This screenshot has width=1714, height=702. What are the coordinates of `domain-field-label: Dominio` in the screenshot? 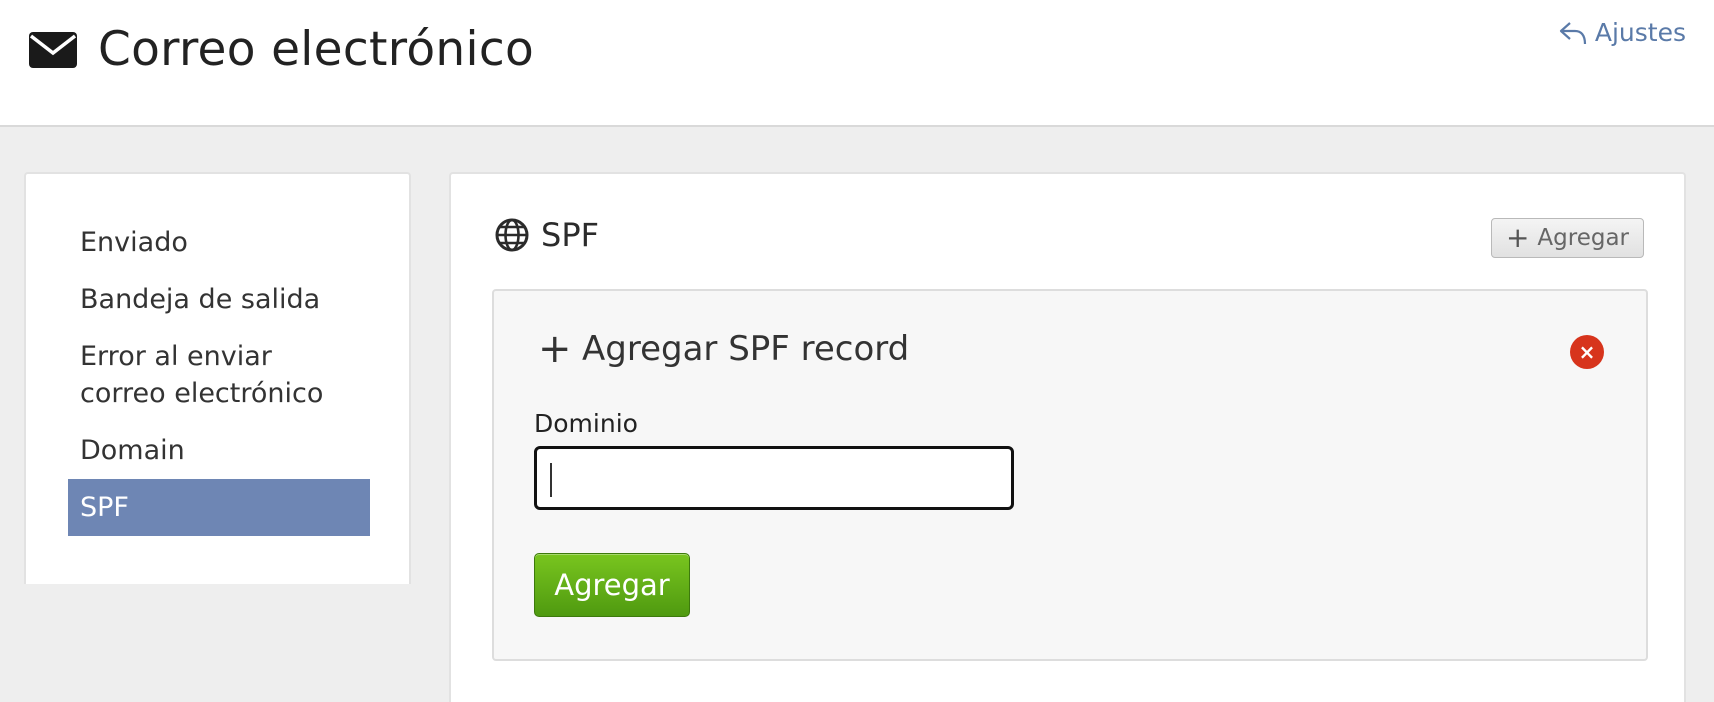 It's located at (586, 423).